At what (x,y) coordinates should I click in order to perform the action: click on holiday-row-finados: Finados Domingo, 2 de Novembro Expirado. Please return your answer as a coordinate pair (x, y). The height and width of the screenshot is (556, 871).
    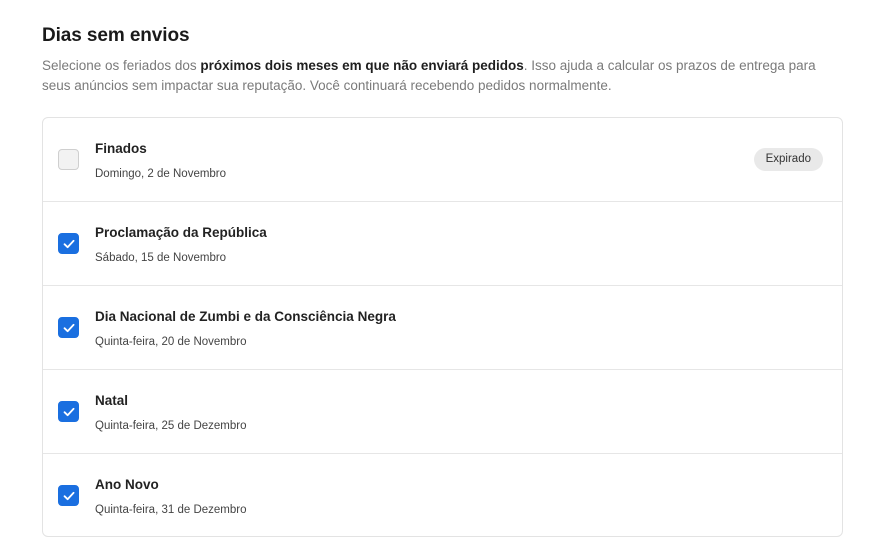
    Looking at the image, I should click on (442, 160).